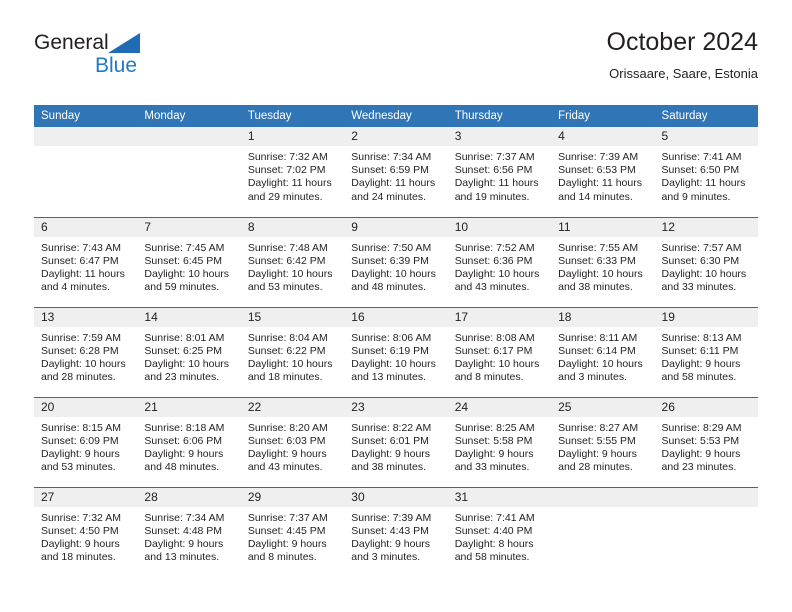 The height and width of the screenshot is (612, 792). I want to click on day-number: 13, so click(86, 317).